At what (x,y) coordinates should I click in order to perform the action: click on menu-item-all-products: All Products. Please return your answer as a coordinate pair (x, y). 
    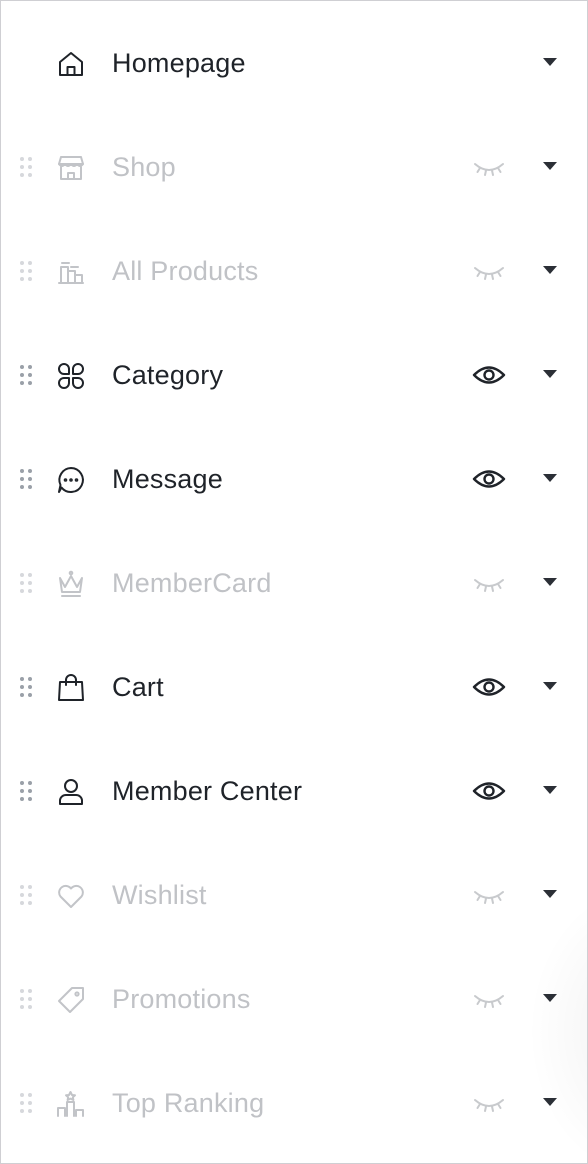
    Looking at the image, I should click on (294, 271).